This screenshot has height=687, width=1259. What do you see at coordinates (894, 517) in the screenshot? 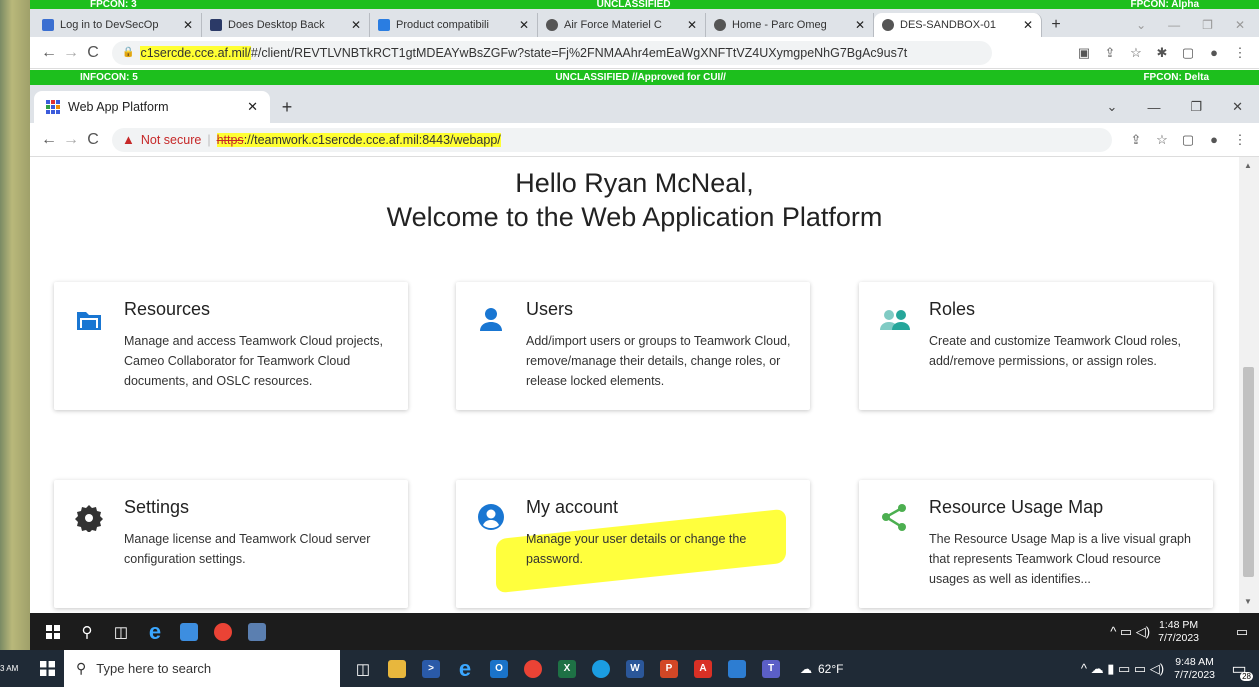
I see `share-icon` at bounding box center [894, 517].